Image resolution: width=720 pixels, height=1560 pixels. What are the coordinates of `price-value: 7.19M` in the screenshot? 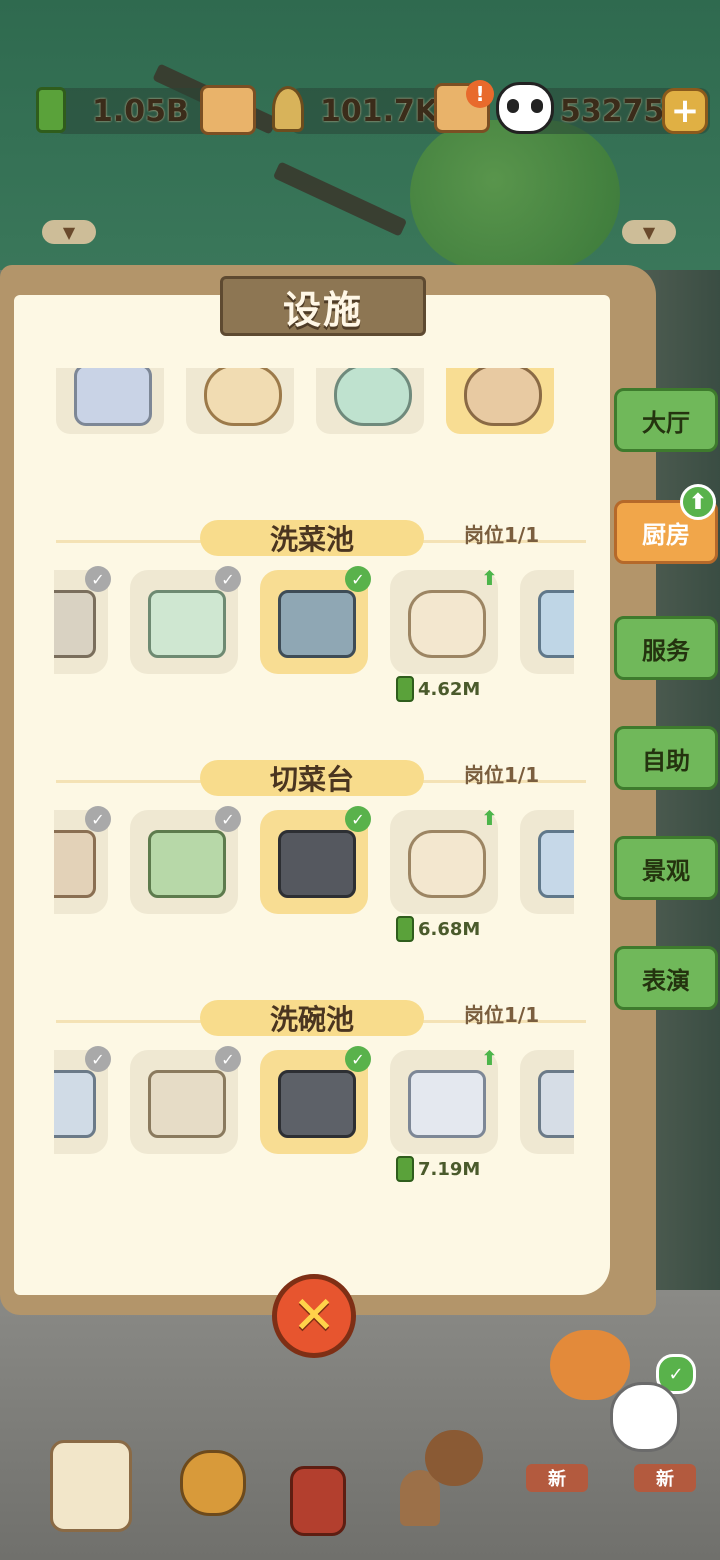 It's located at (449, 1169).